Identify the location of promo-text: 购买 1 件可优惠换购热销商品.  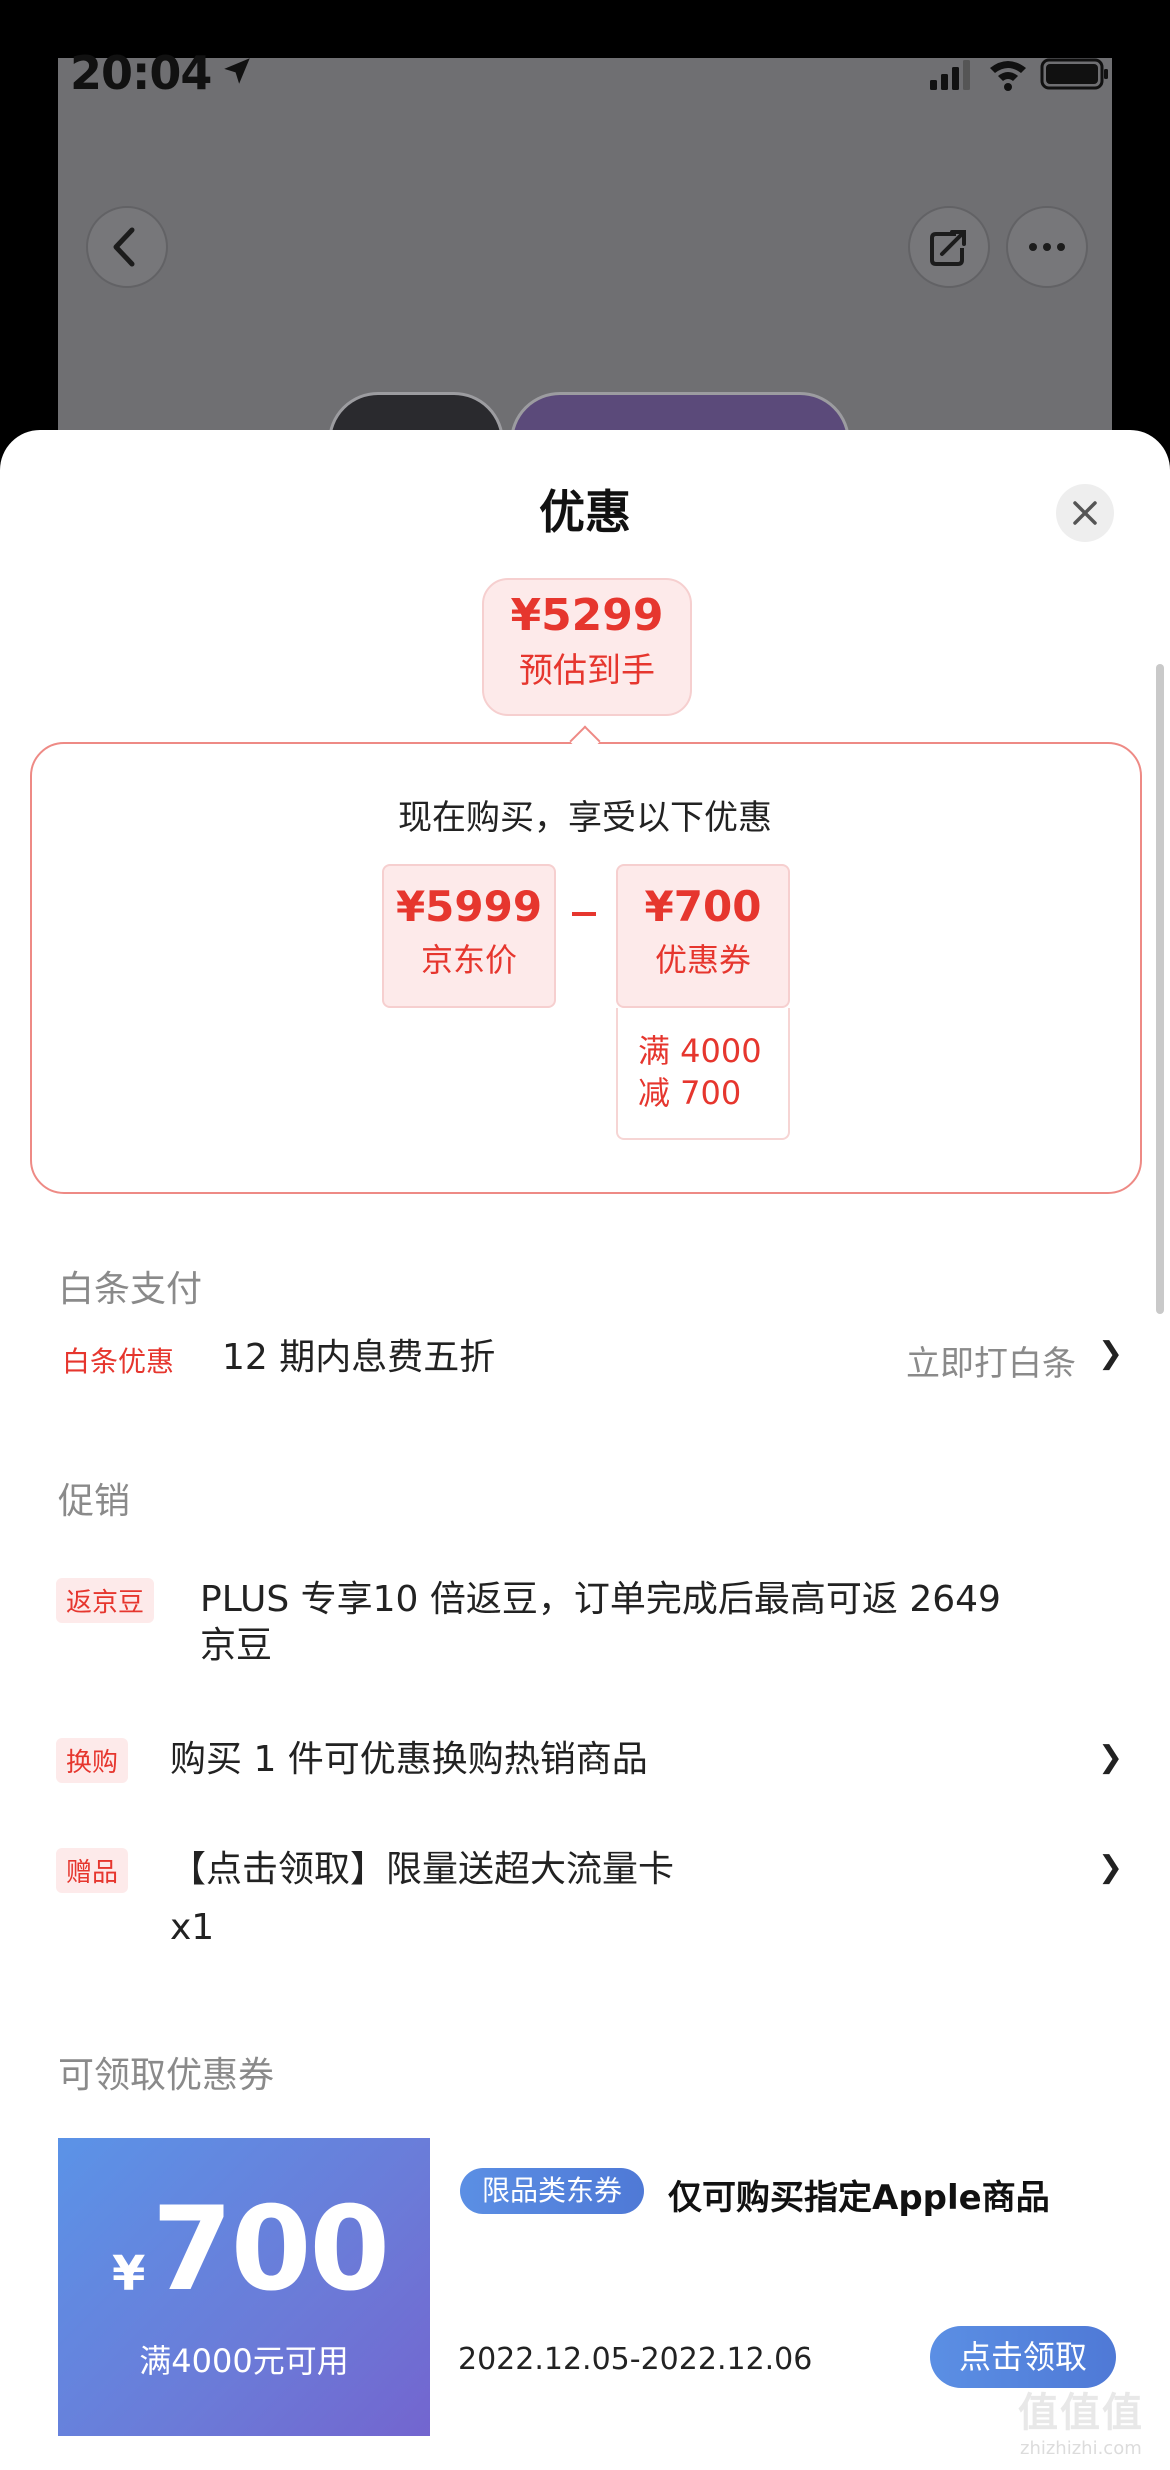
(409, 1759).